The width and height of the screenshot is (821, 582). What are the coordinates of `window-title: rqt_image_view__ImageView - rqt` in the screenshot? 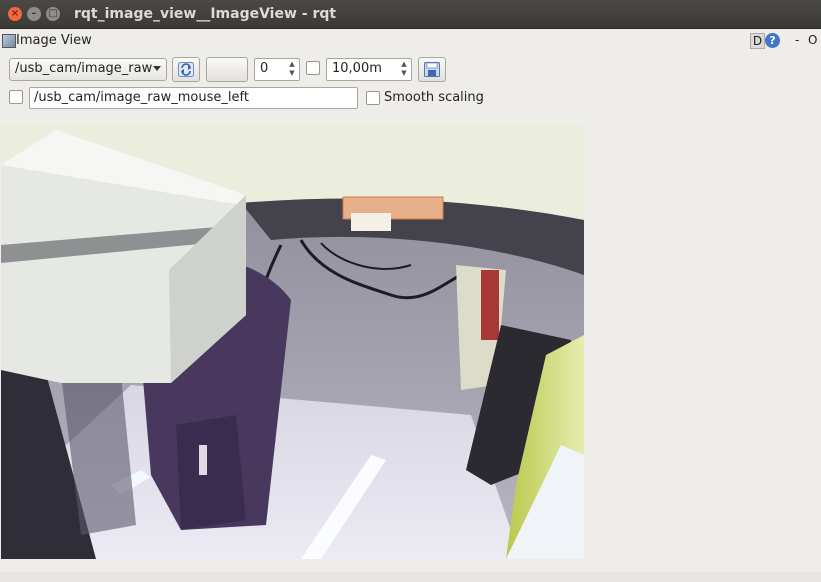 It's located at (205, 14).